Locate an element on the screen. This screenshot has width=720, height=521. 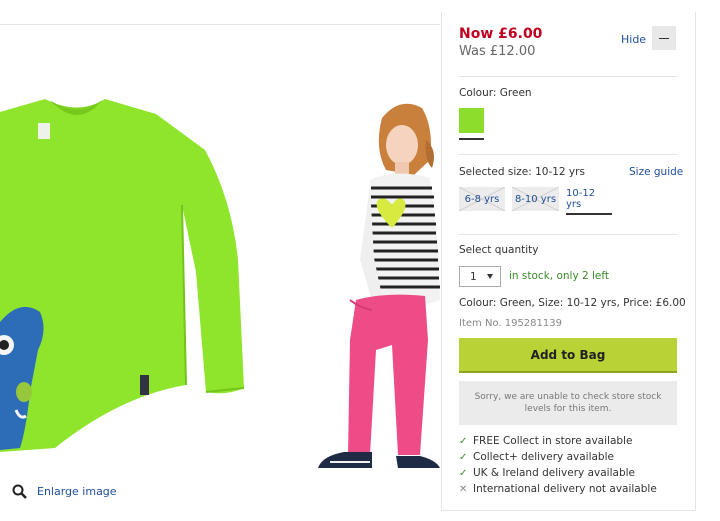
magnifier-icon is located at coordinates (19, 491).